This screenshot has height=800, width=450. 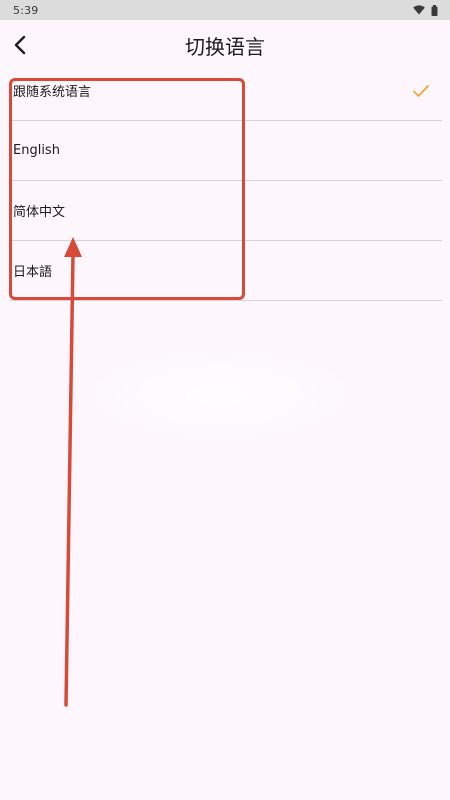 I want to click on status-time: 5:39, so click(x=26, y=10).